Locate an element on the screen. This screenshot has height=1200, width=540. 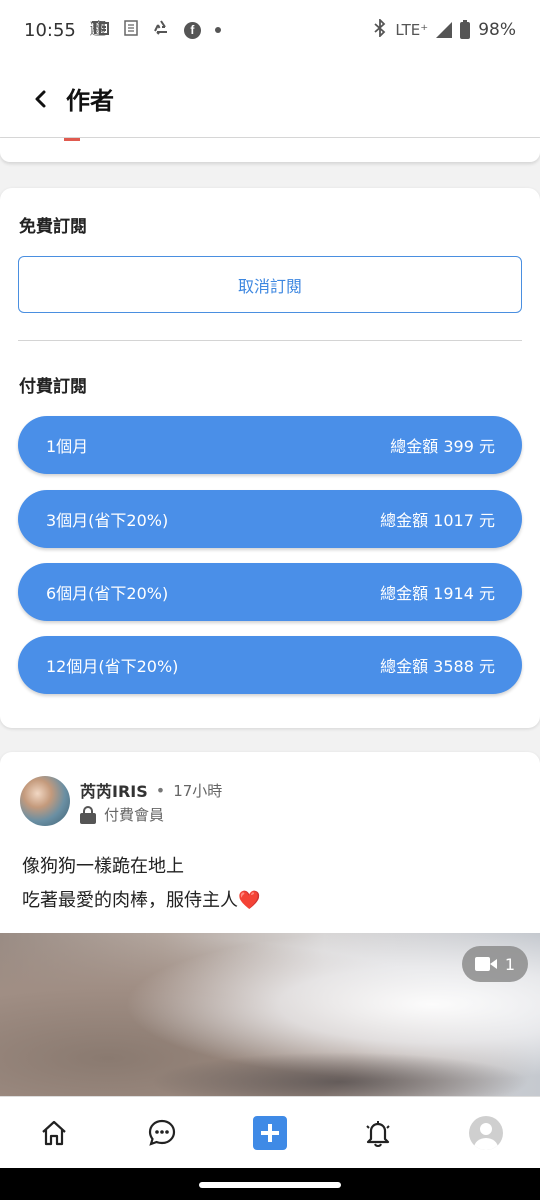
add-post-icon is located at coordinates (270, 1132).